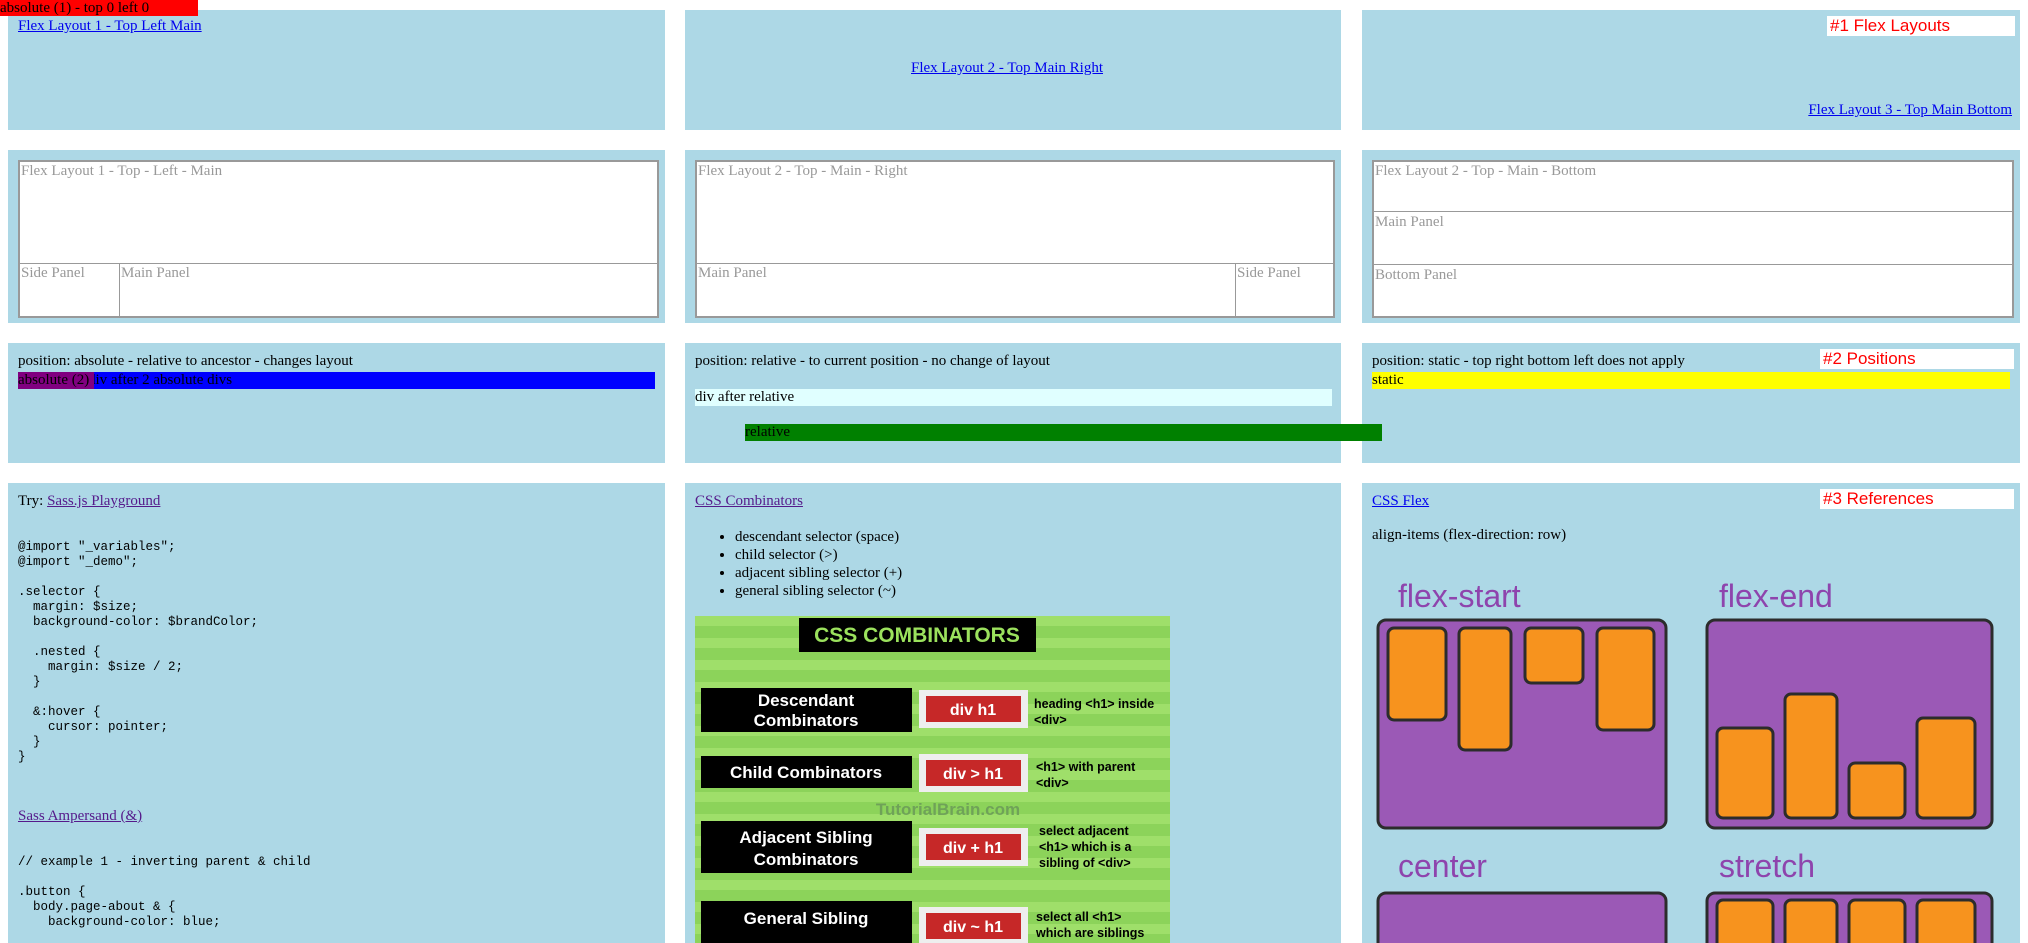 The height and width of the screenshot is (943, 2028). Describe the element at coordinates (1849, 917) in the screenshot. I see `stretch-container` at that location.